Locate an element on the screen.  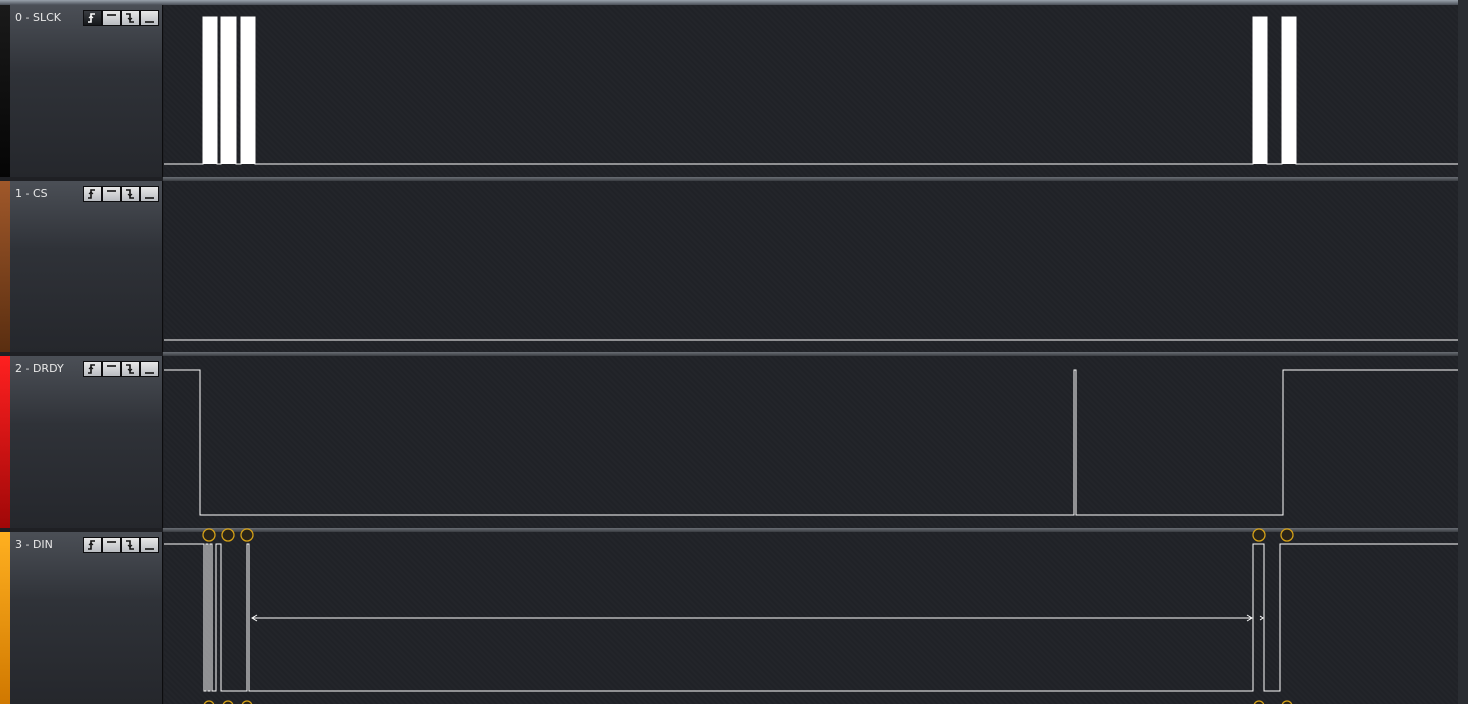
channel-3-name: 3 - DIN is located at coordinates (34, 544).